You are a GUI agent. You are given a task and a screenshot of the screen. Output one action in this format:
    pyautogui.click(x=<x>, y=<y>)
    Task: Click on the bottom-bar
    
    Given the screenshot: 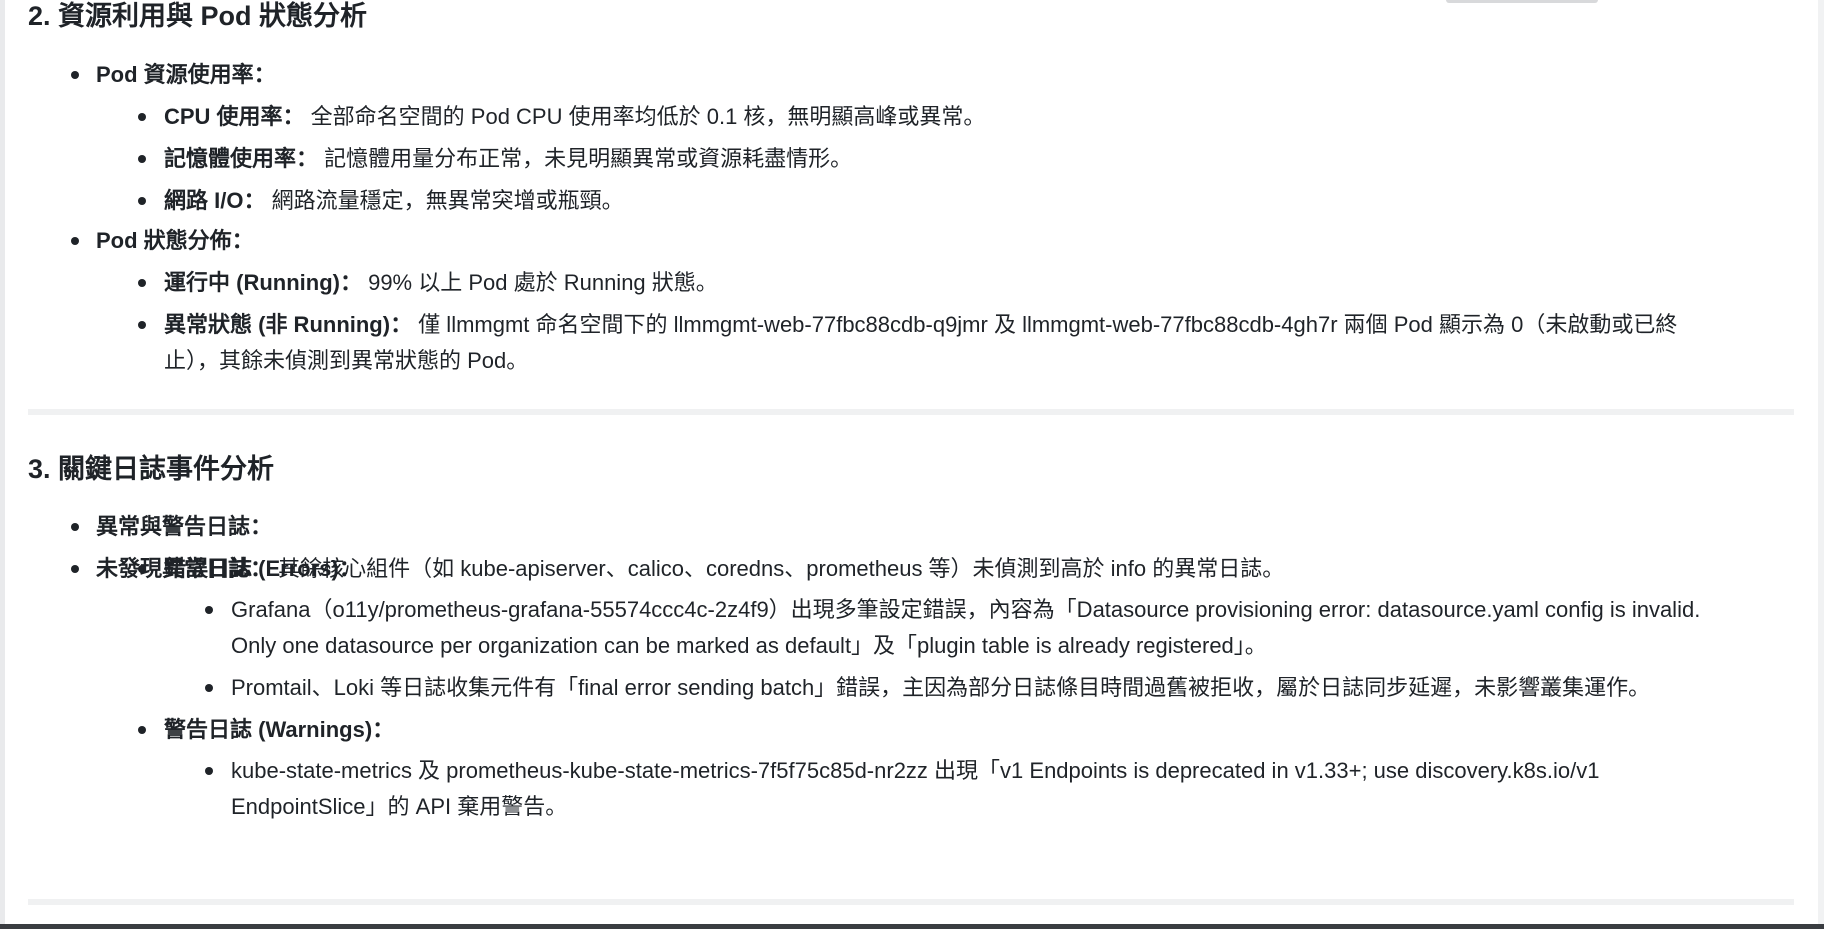 What is the action you would take?
    pyautogui.click(x=912, y=926)
    